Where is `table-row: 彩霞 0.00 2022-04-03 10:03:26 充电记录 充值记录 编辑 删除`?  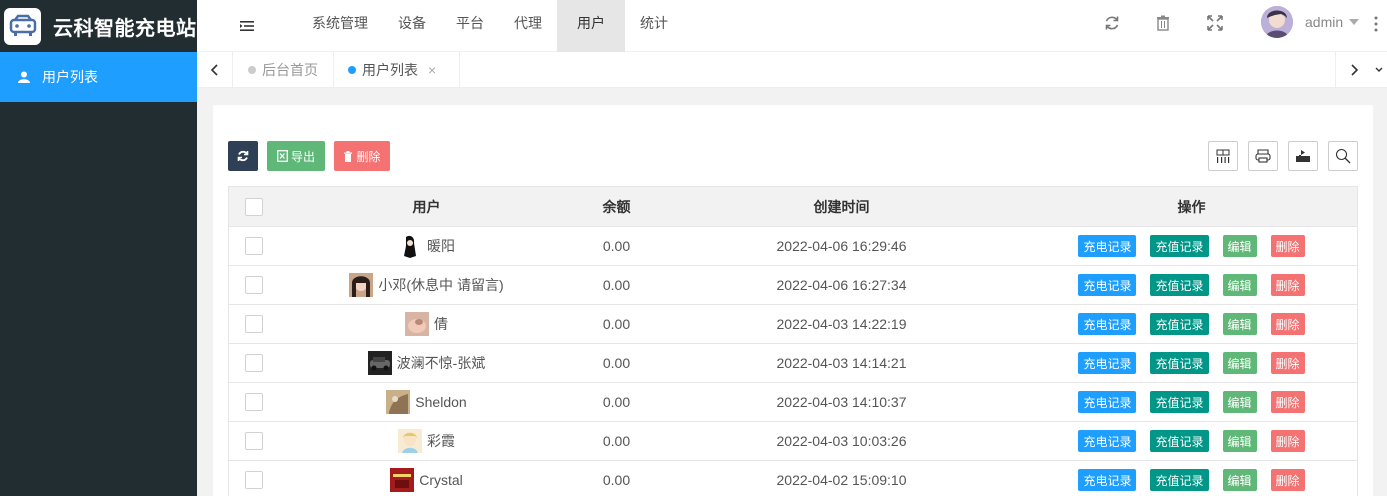
table-row: 彩霞 0.00 2022-04-03 10:03:26 充电记录 充值记录 编辑 删除 is located at coordinates (793, 441).